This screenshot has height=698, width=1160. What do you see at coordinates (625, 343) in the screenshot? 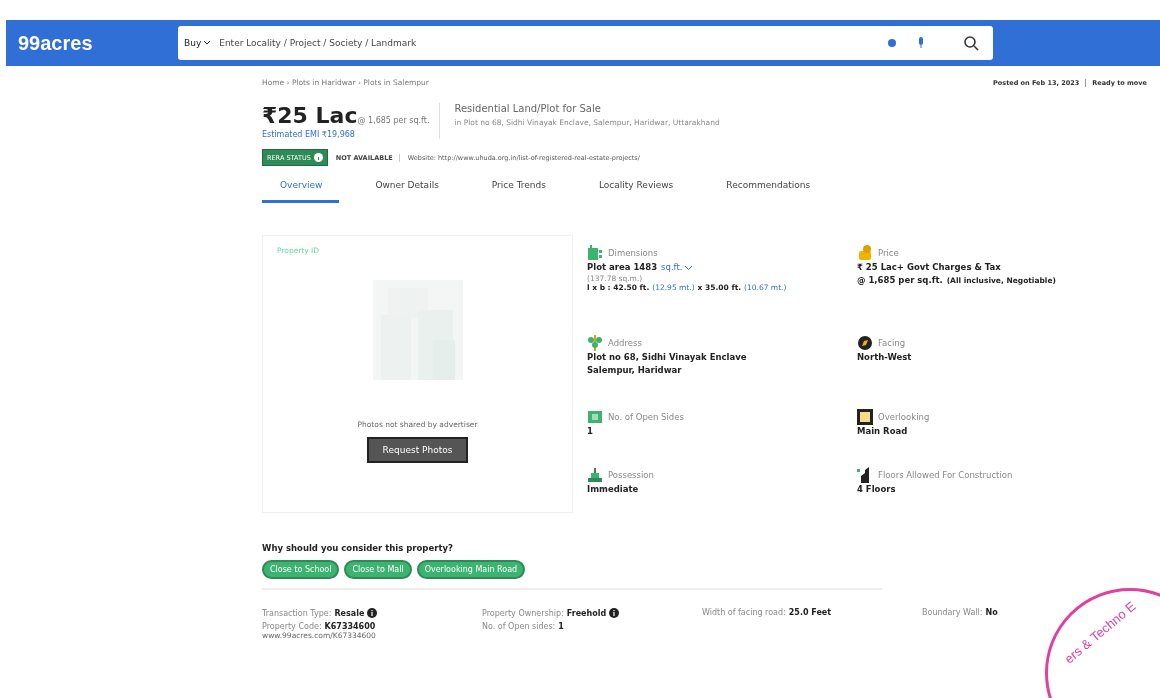
I see `detail-label: Address` at bounding box center [625, 343].